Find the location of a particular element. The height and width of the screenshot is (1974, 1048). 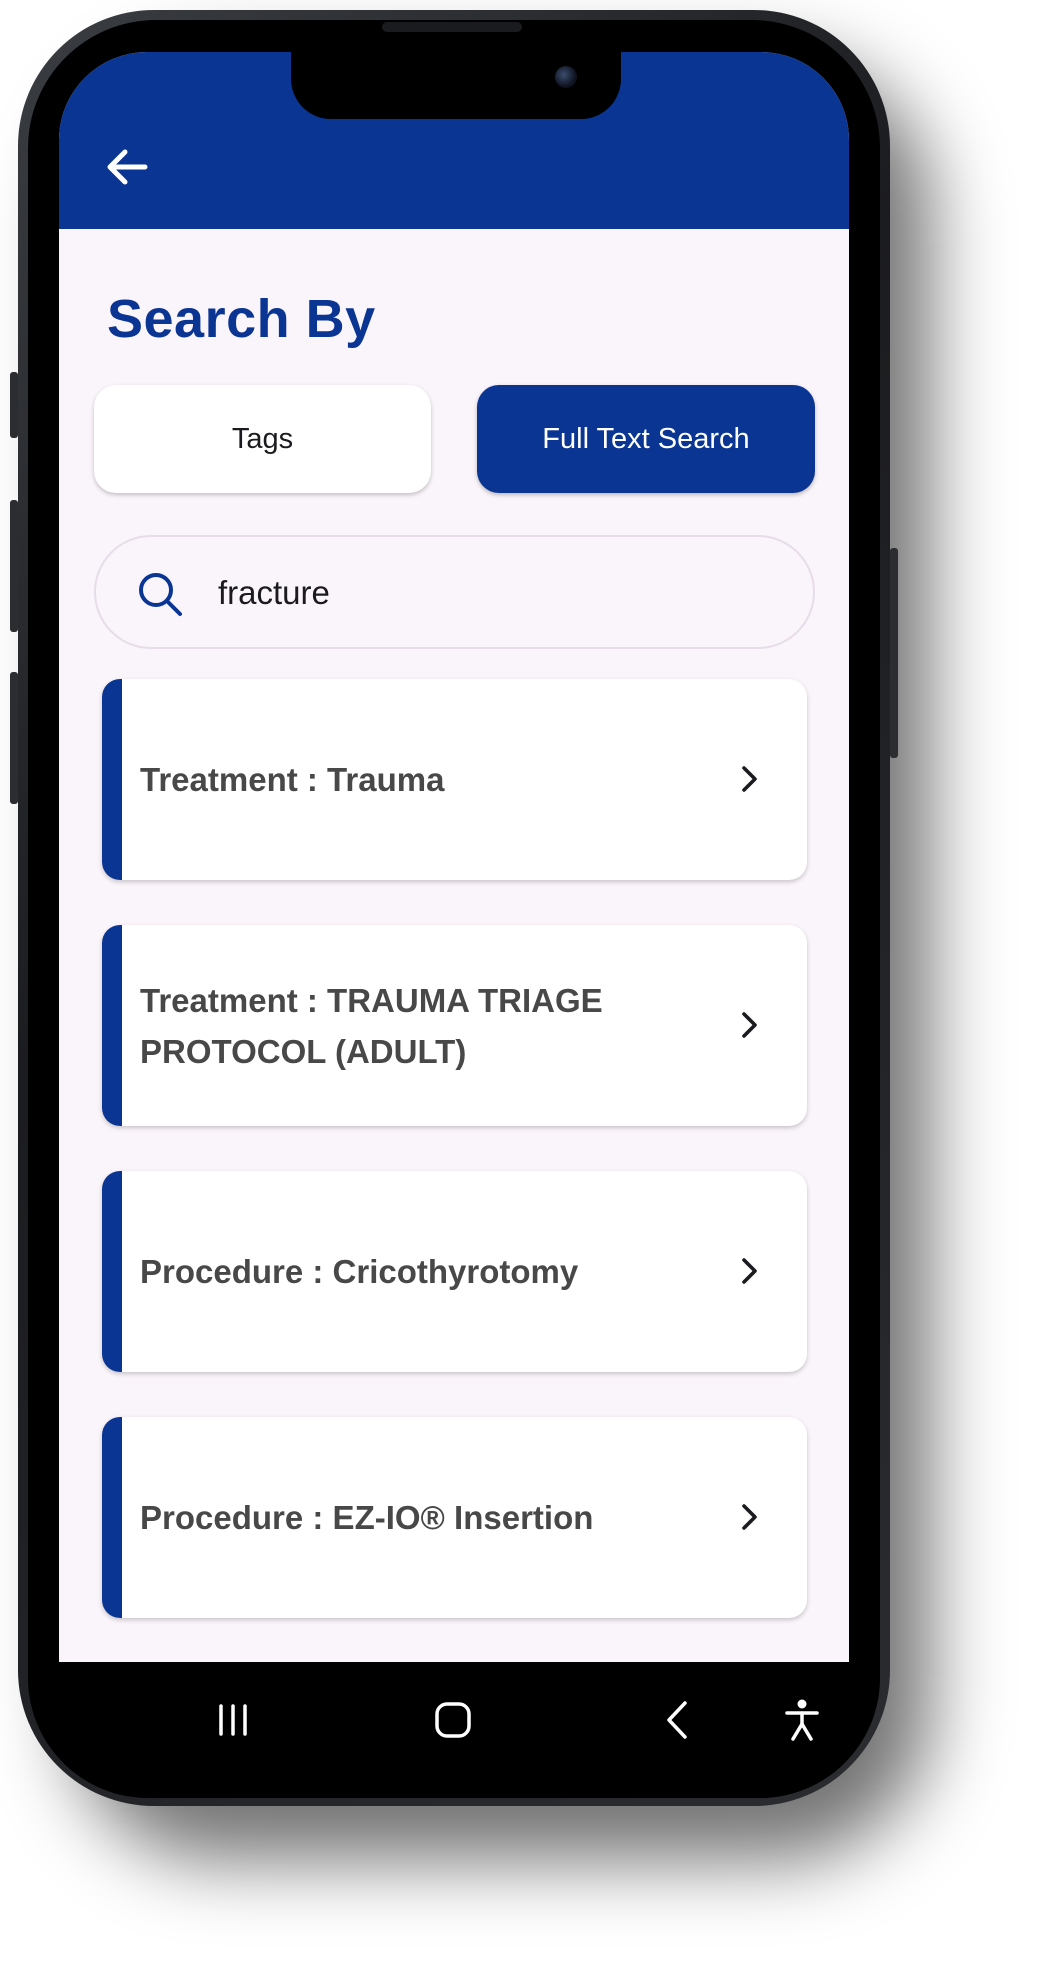

search-bar is located at coordinates (454, 592).